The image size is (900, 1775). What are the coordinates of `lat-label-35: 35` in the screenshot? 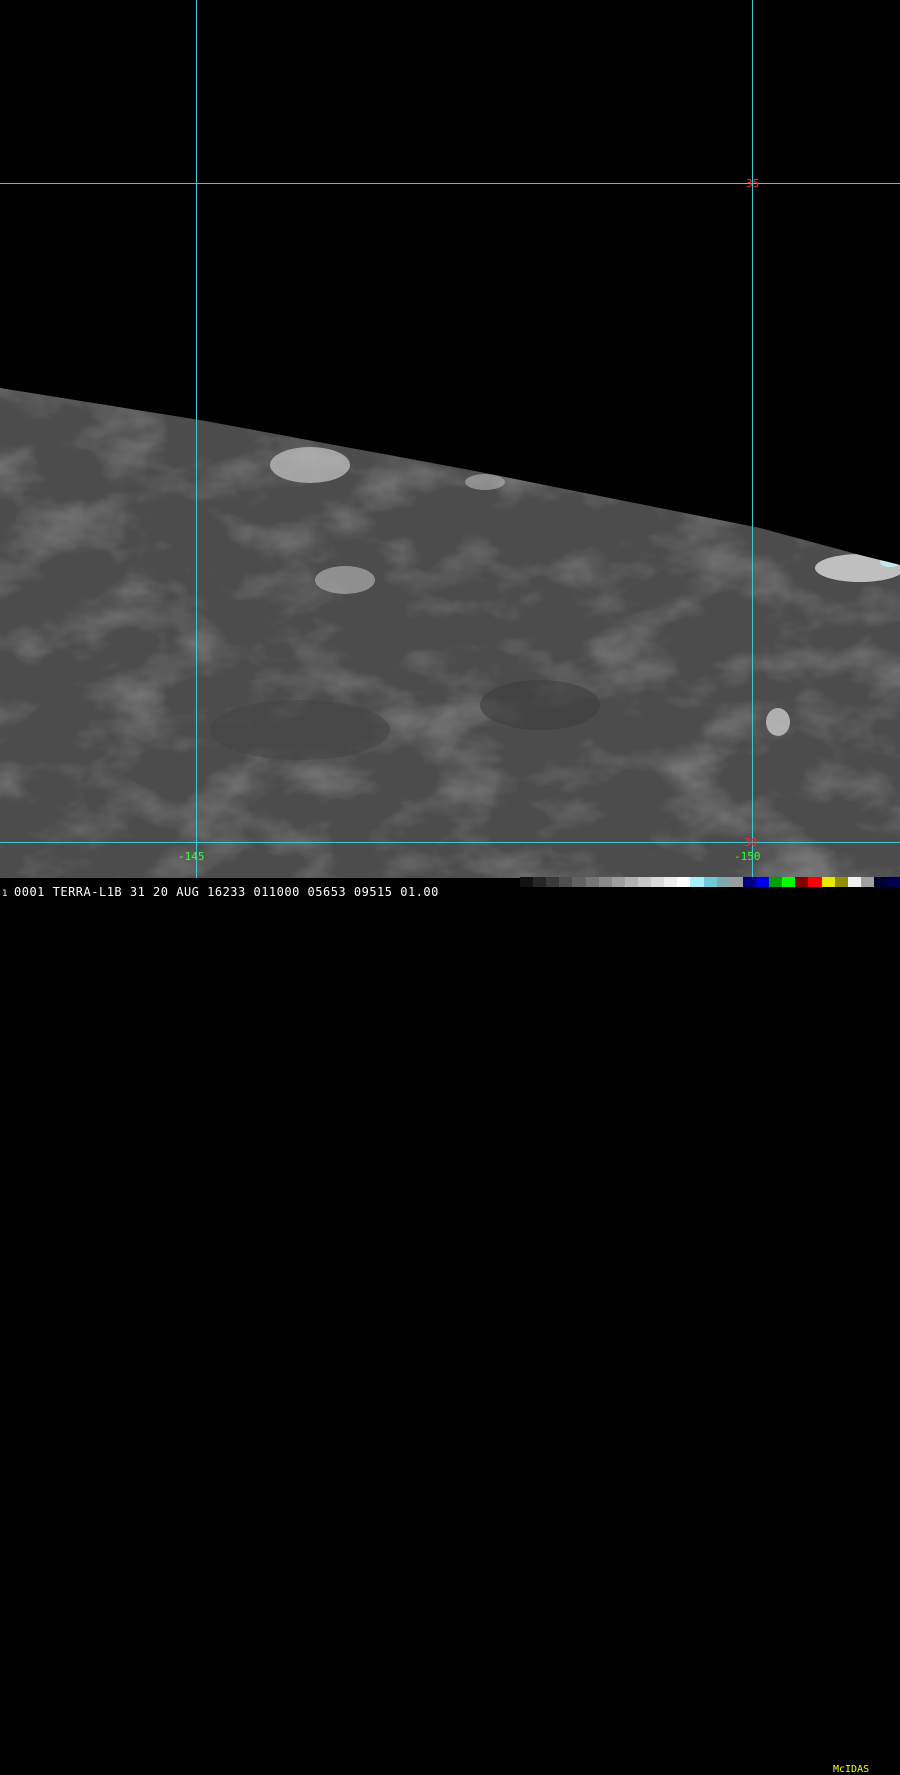 It's located at (753, 183).